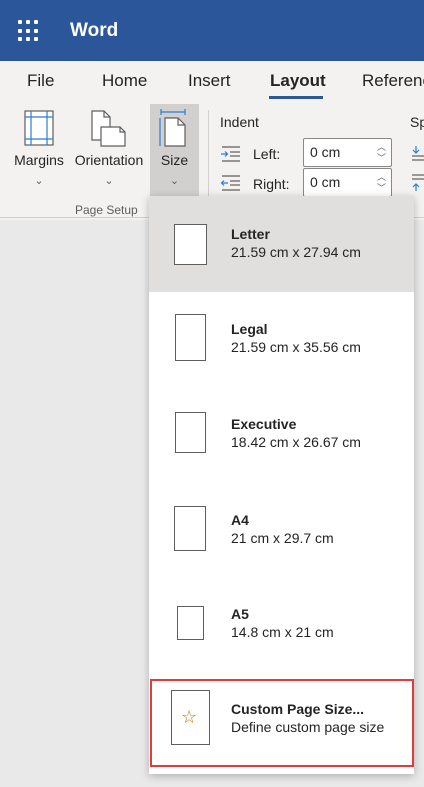 Image resolution: width=424 pixels, height=787 pixels. I want to click on size-option-a4: A4 21 cm x 29.7 cm, so click(281, 532).